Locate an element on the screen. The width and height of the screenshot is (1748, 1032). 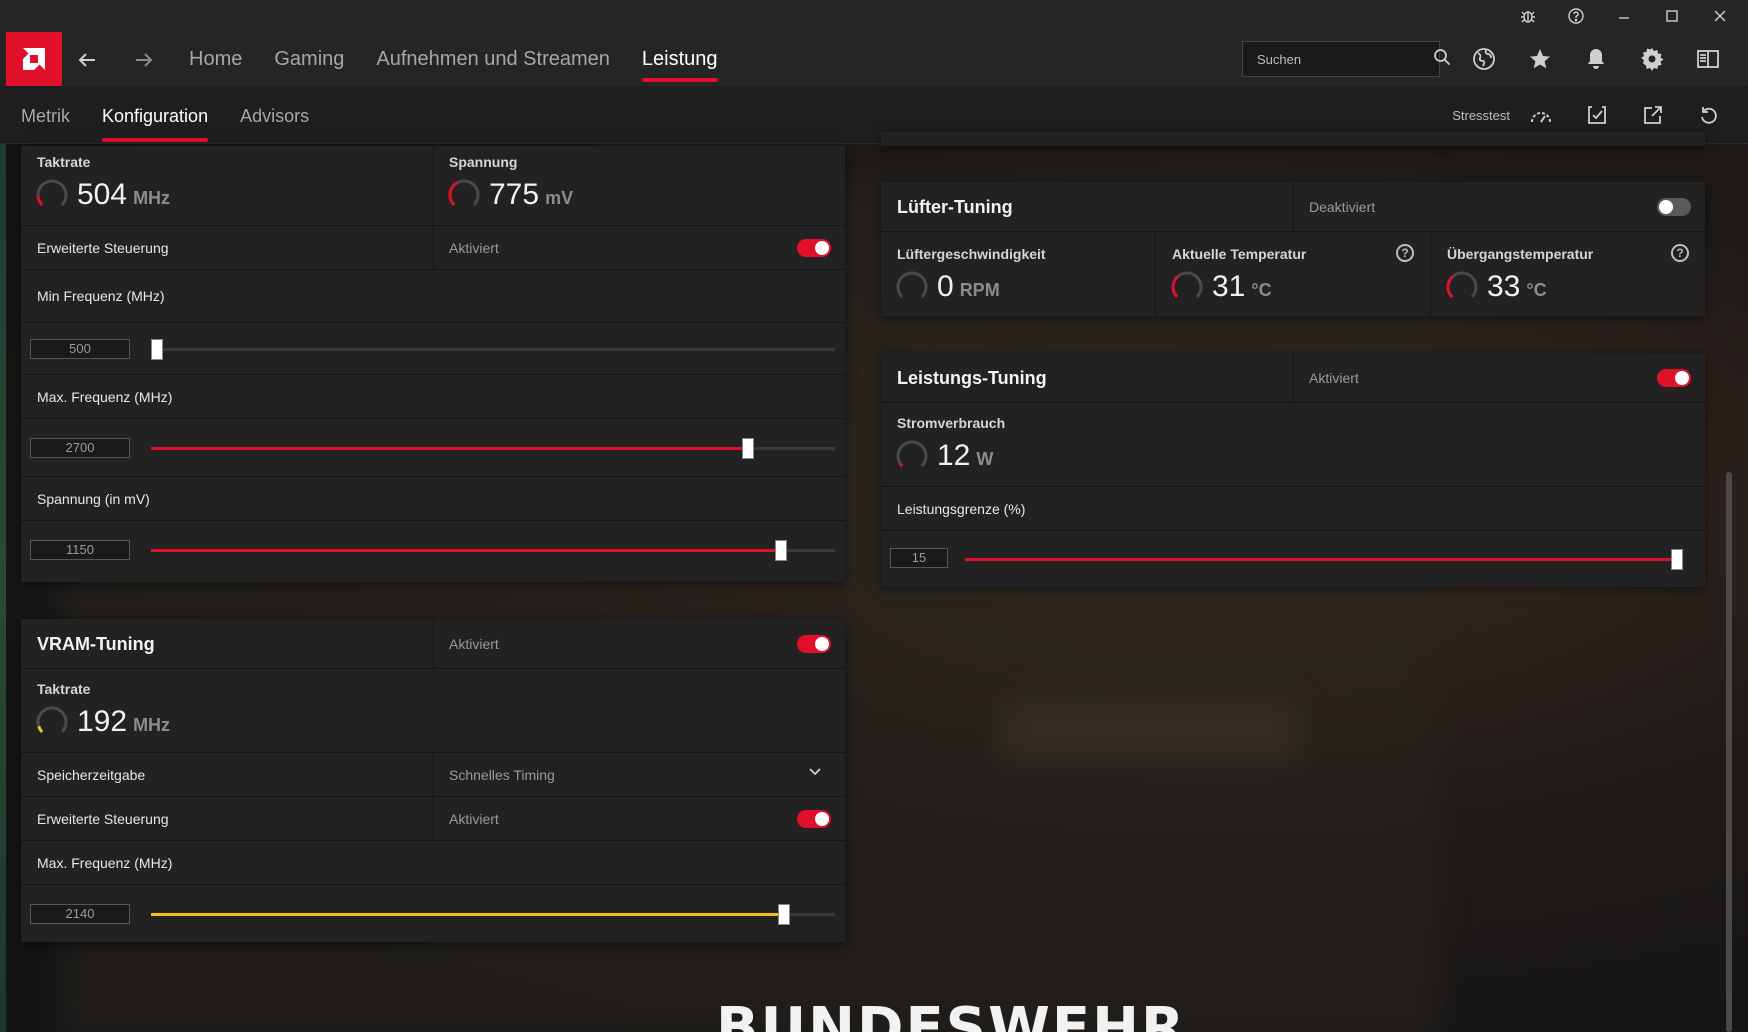
tab-performance: Leistung is located at coordinates (679, 59).